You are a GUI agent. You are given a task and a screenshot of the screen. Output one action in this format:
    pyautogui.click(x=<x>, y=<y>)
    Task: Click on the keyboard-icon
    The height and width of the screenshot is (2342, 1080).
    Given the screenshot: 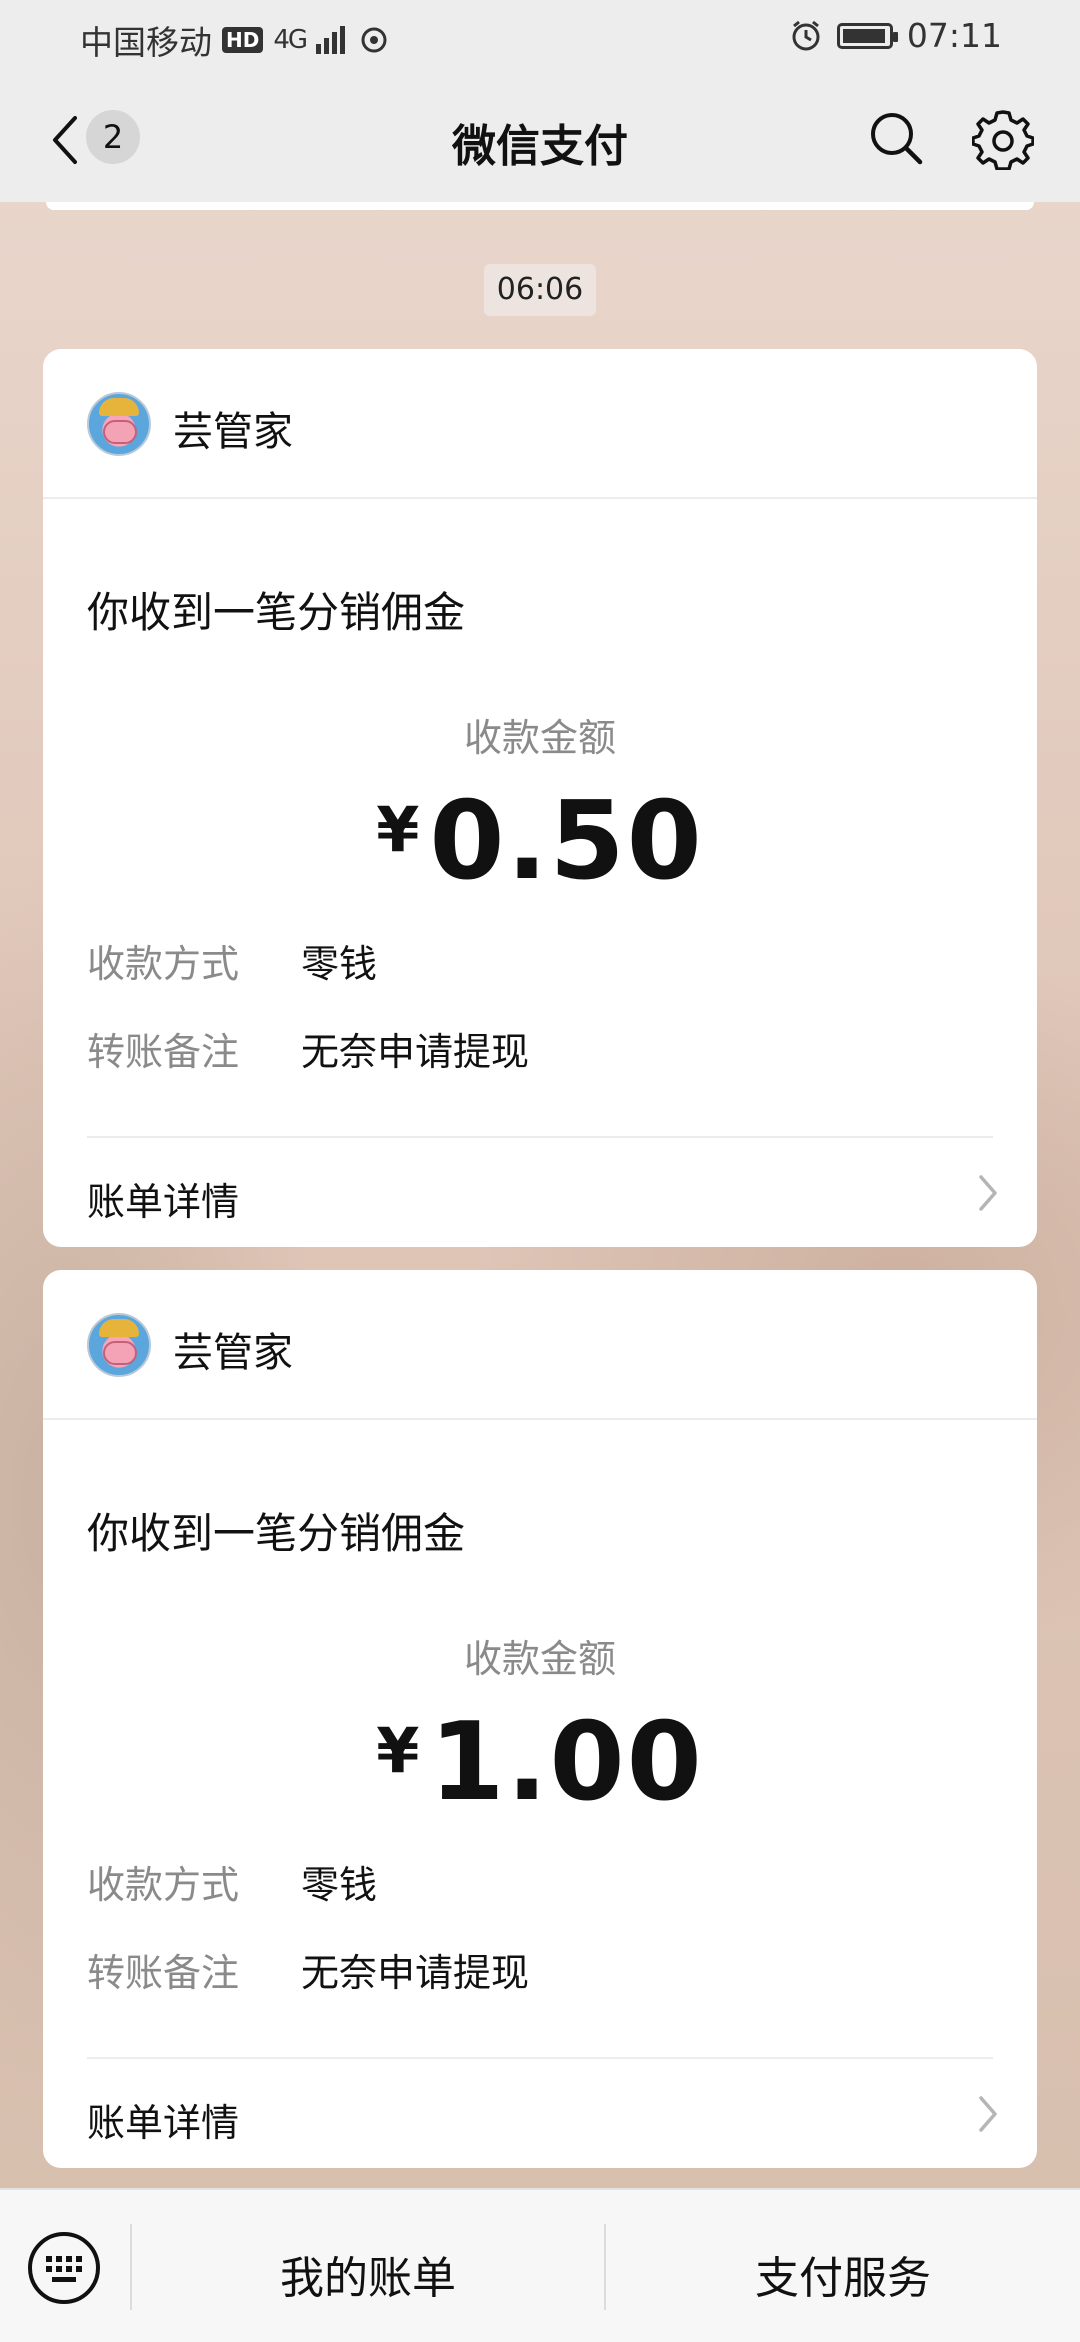 What is the action you would take?
    pyautogui.click(x=64, y=2268)
    